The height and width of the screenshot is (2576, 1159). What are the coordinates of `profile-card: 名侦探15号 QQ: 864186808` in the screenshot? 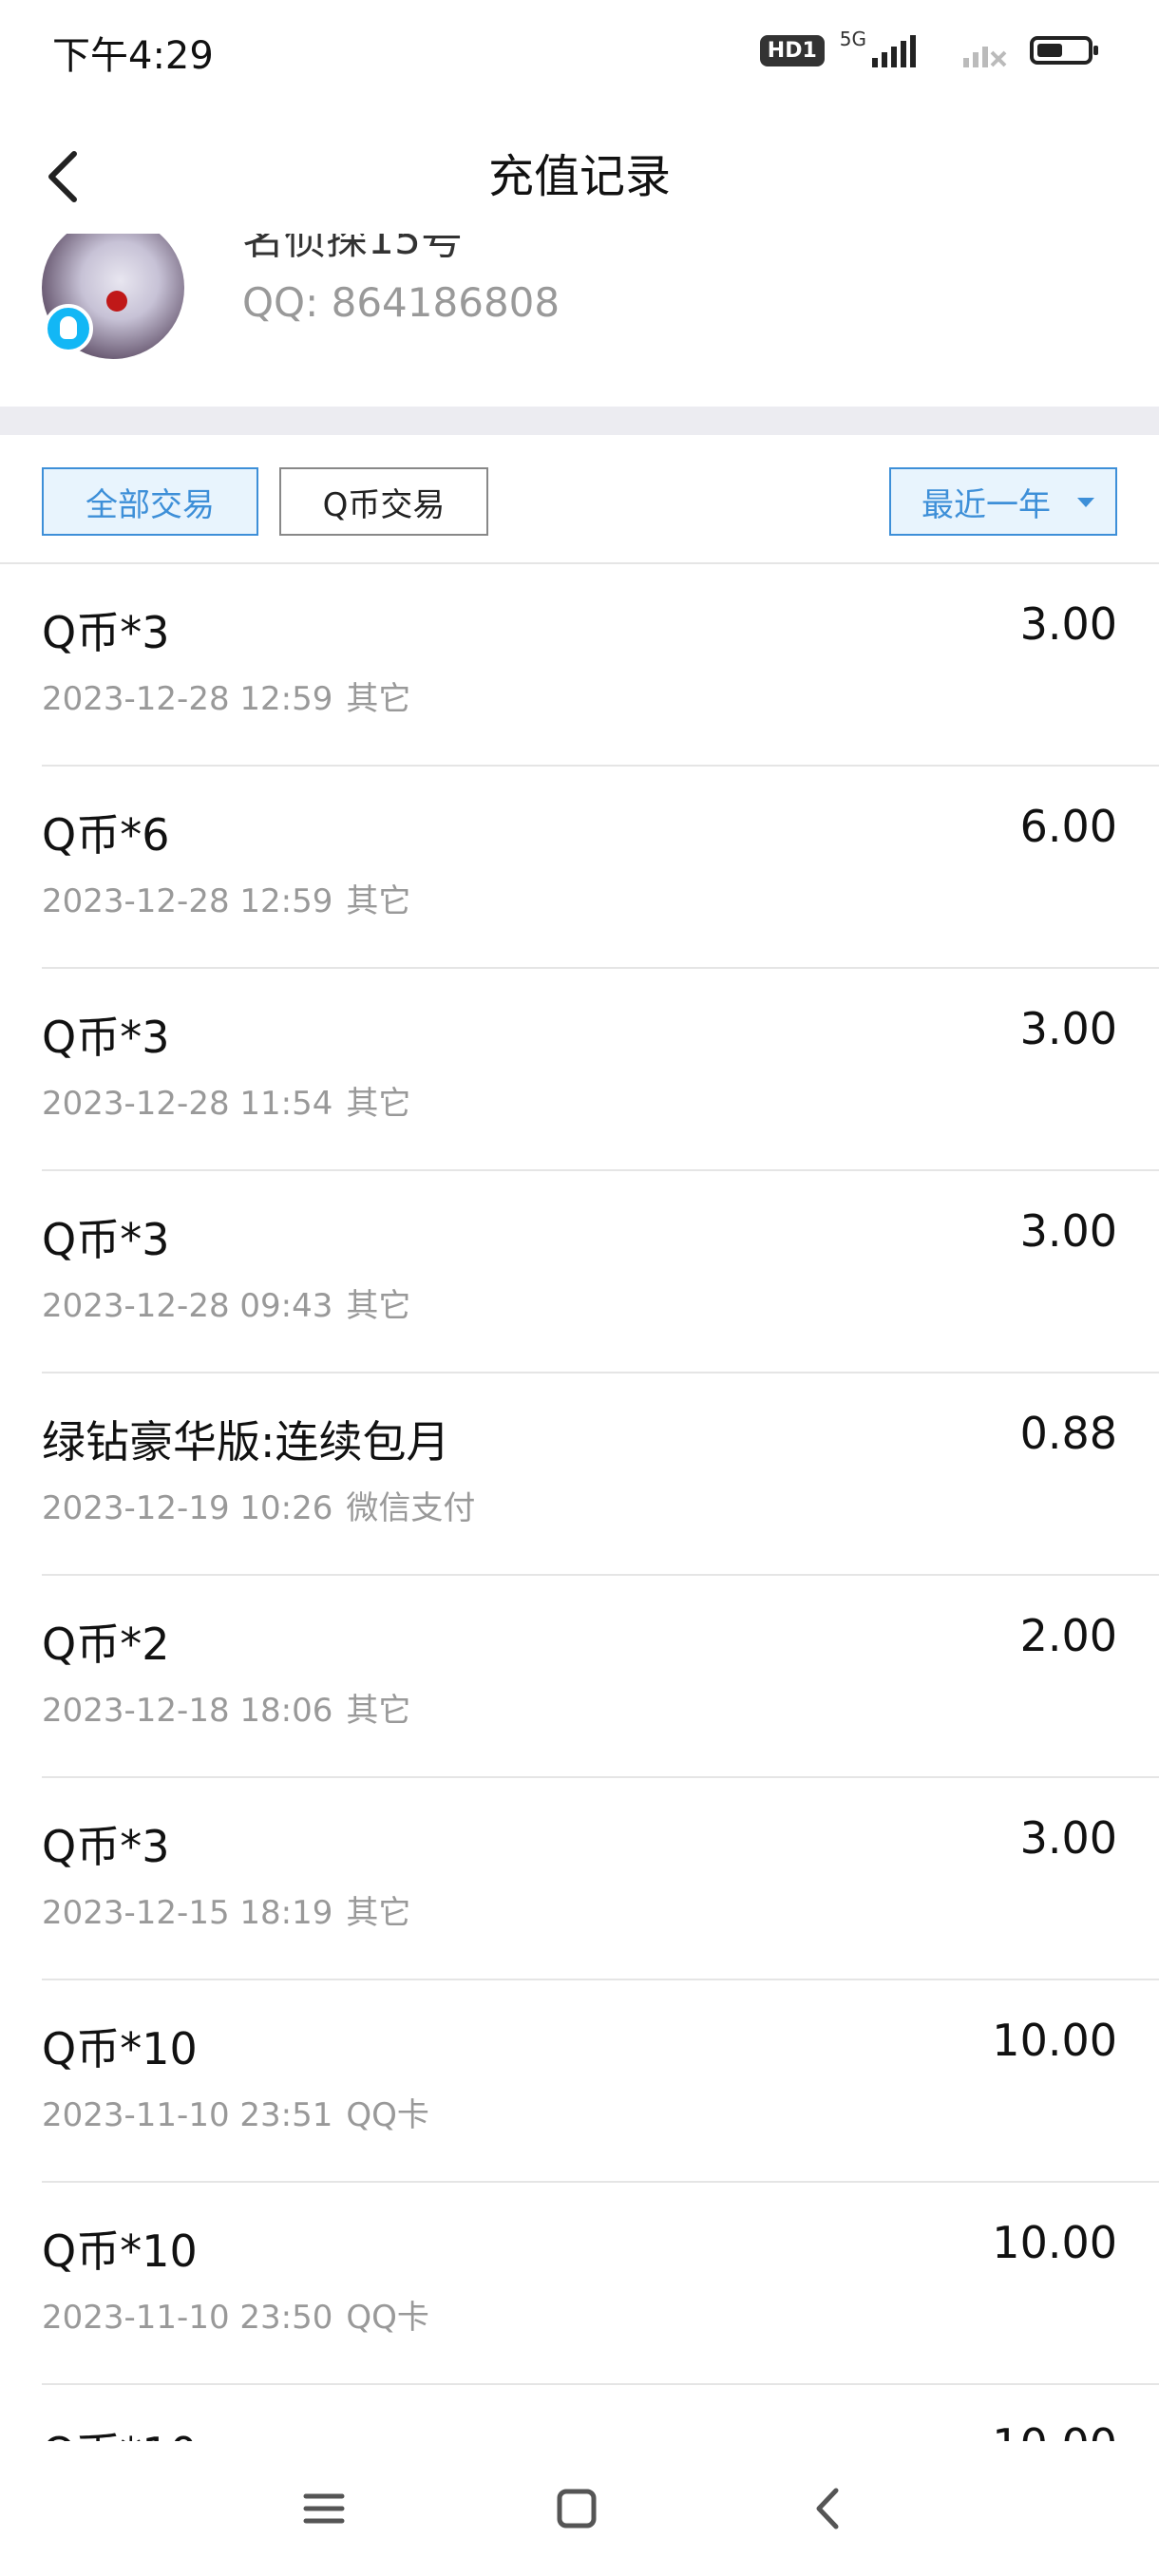 It's located at (579, 320).